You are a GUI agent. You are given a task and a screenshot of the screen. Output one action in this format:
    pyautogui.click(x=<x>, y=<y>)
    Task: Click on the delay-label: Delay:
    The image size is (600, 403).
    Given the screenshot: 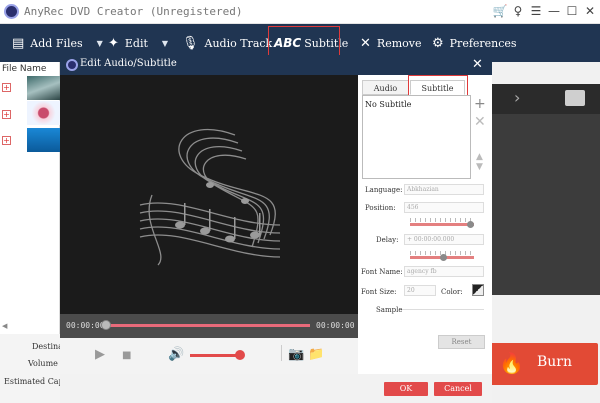 What is the action you would take?
    pyautogui.click(x=387, y=240)
    